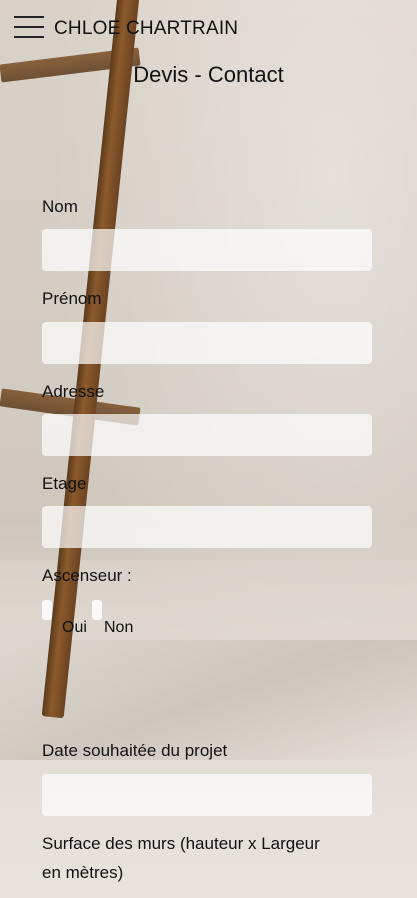  Describe the element at coordinates (119, 627) in the screenshot. I see `ascenseur-non-label: Non` at that location.